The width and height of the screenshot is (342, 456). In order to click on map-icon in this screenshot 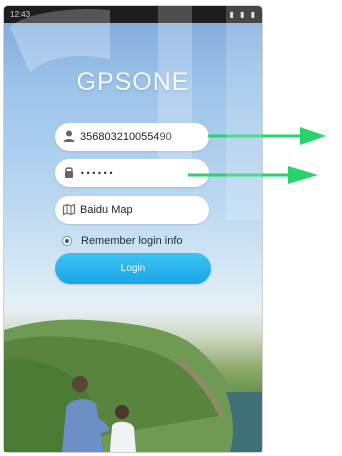, I will do `click(69, 209)`.